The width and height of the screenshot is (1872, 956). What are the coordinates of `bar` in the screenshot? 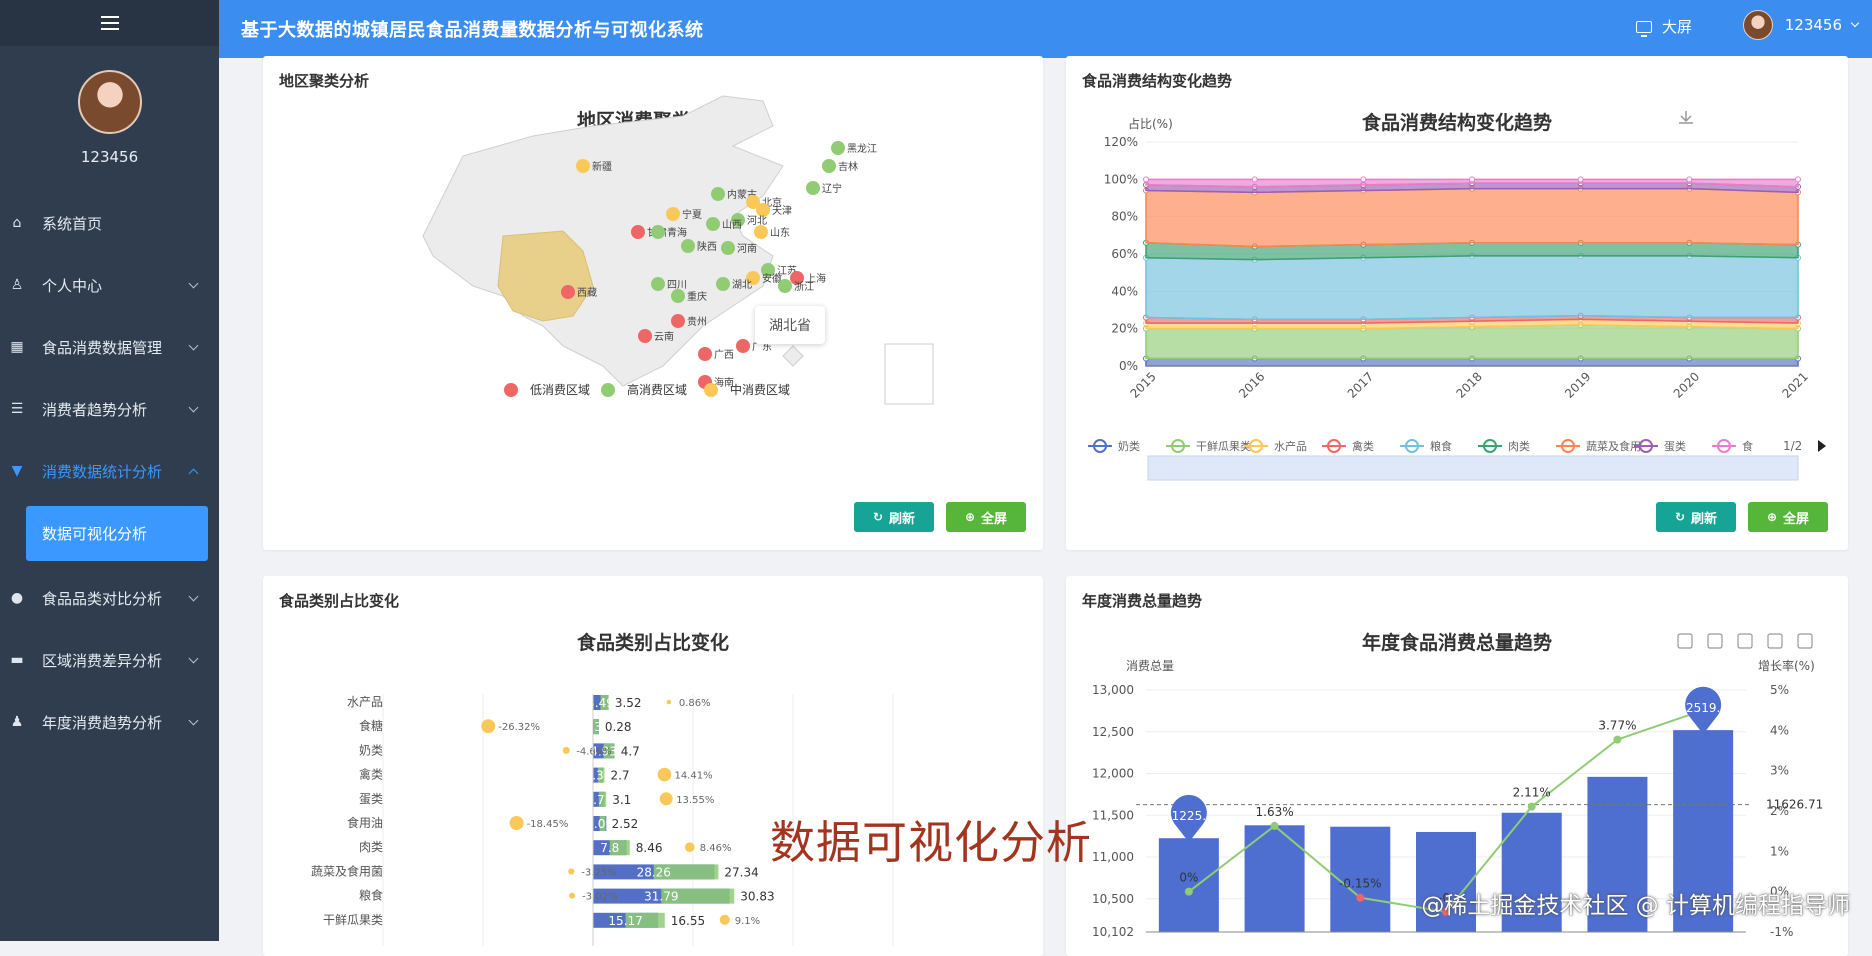 It's located at (1188, 885).